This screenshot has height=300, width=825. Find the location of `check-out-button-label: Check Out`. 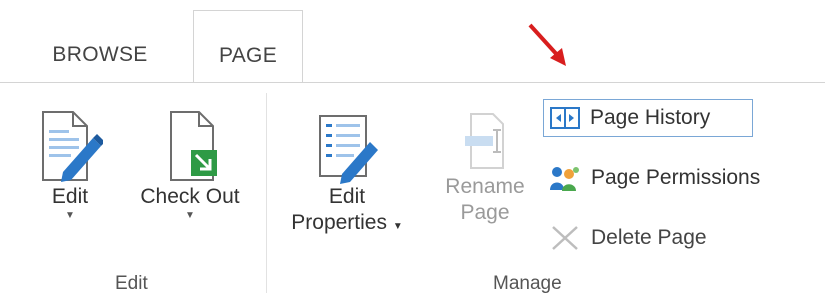

check-out-button-label: Check Out is located at coordinates (190, 196).